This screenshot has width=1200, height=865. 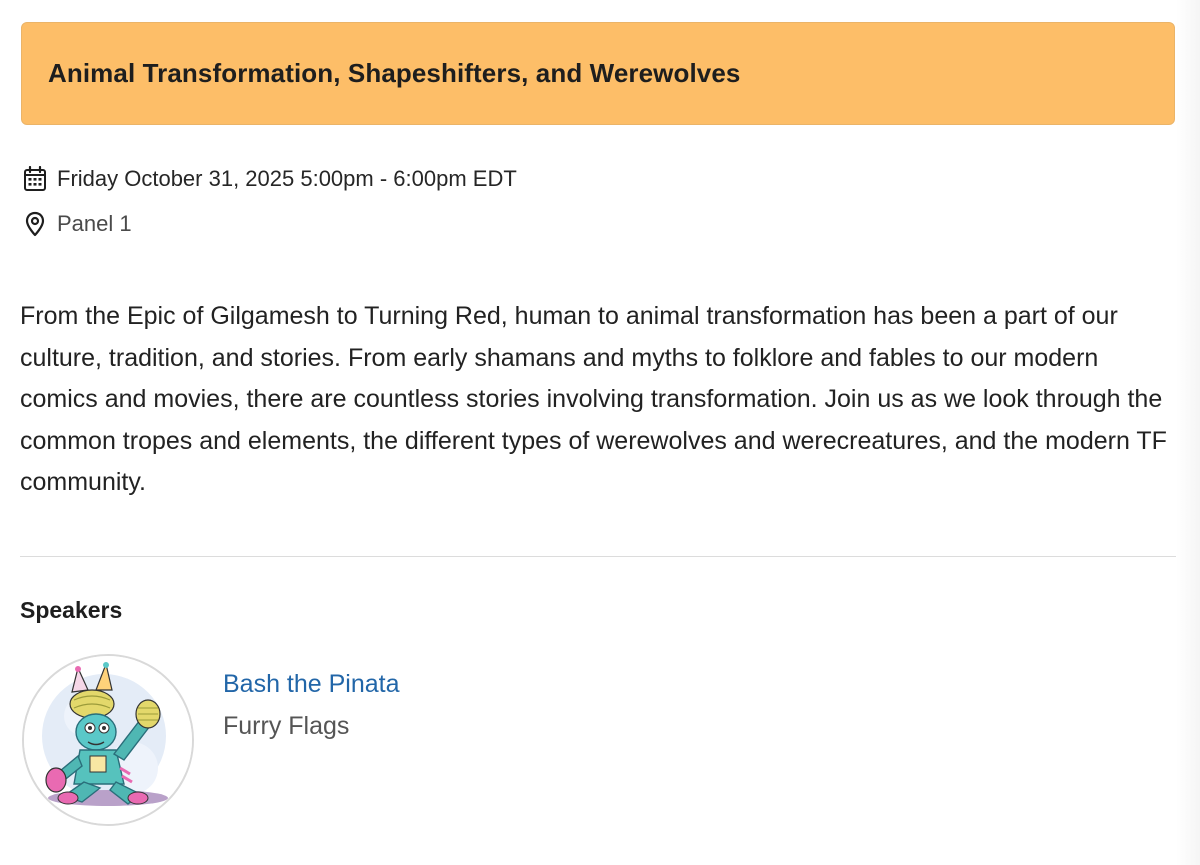 What do you see at coordinates (311, 684) in the screenshot?
I see `speaker-name-link: Bash the Pinata` at bounding box center [311, 684].